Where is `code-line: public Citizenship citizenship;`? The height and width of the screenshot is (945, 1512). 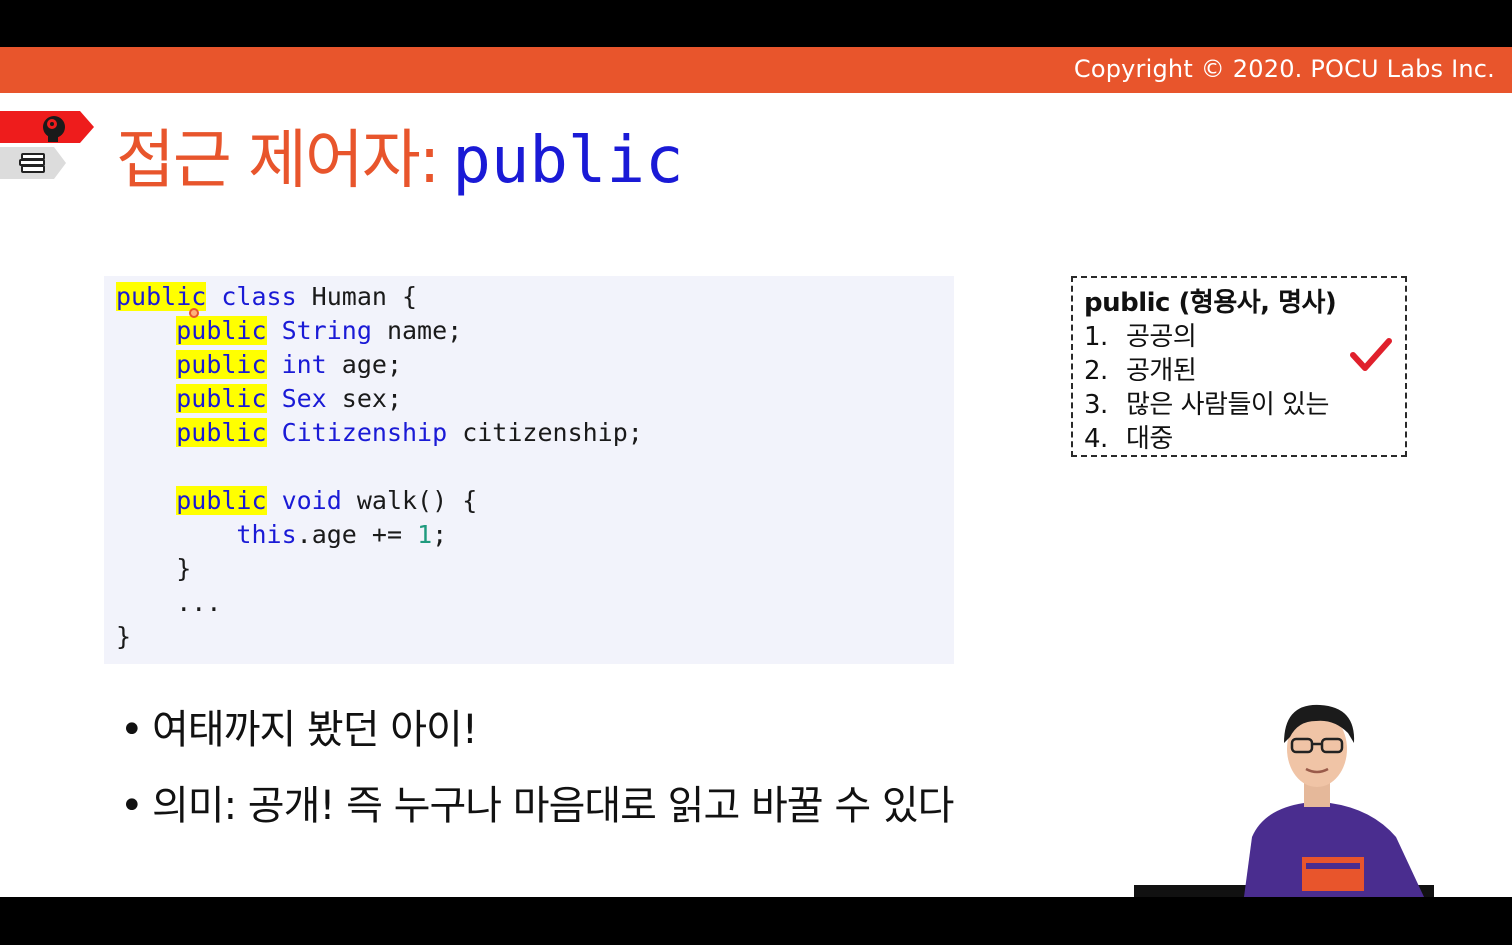 code-line: public Citizenship citizenship; is located at coordinates (409, 432).